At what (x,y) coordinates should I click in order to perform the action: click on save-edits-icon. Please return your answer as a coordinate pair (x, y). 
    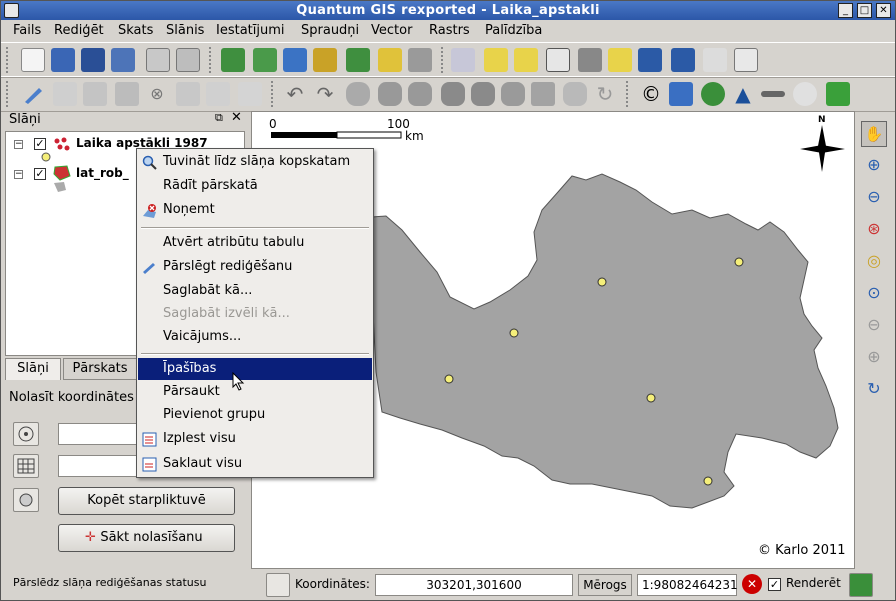
    Looking at the image, I should click on (65, 94).